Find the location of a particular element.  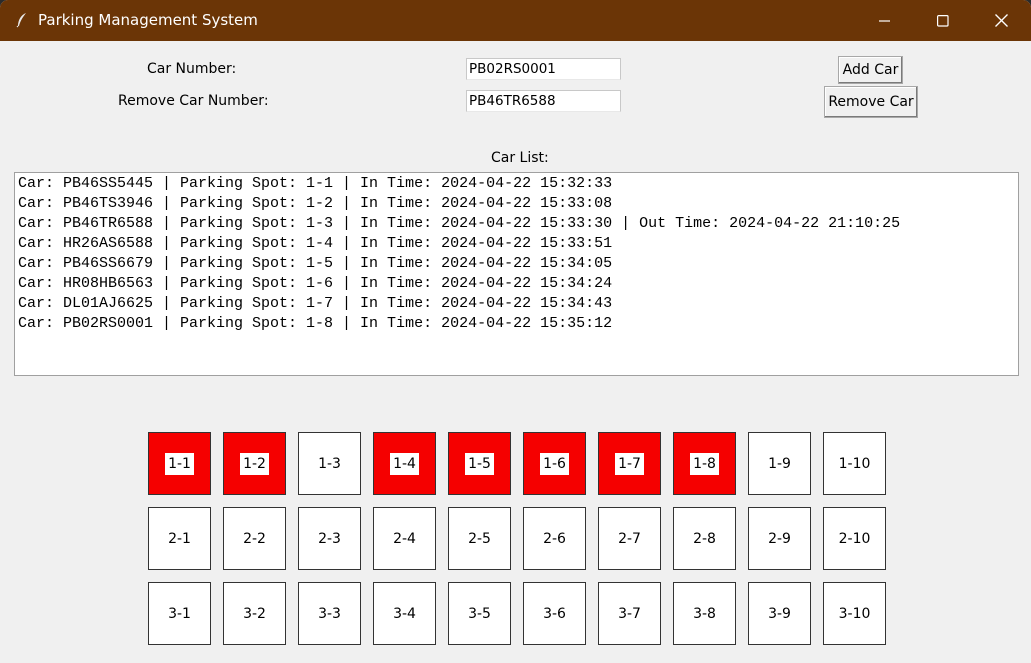

parking-spot-label: 1-10 is located at coordinates (854, 463).